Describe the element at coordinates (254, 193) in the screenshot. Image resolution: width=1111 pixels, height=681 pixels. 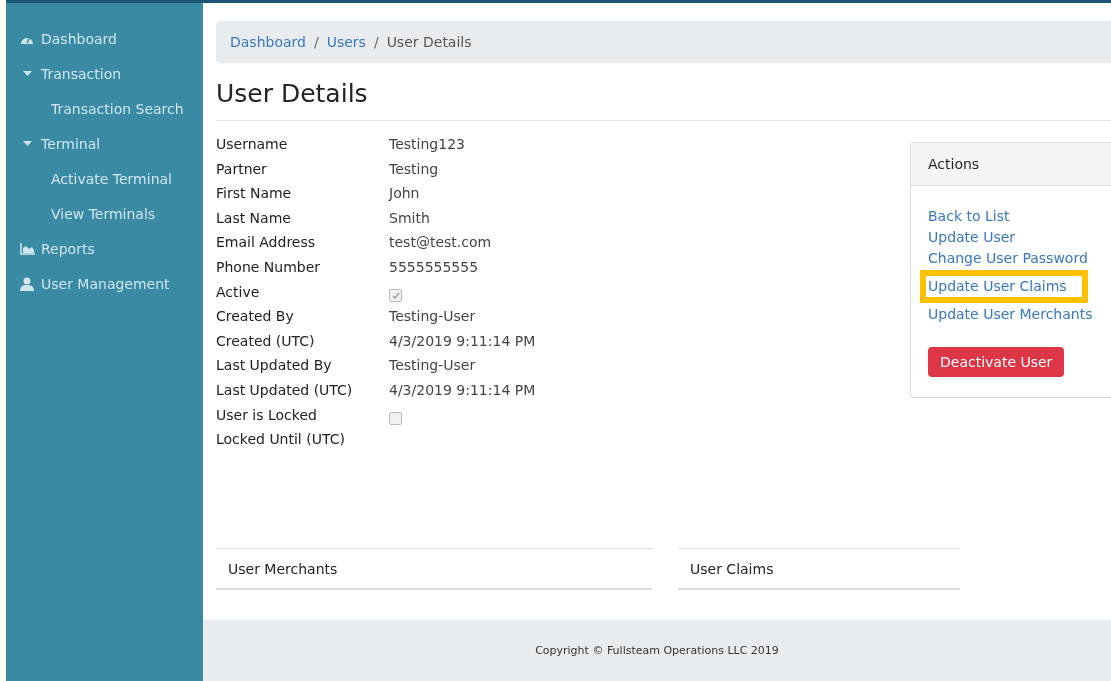
I see `field-label: First Name` at that location.